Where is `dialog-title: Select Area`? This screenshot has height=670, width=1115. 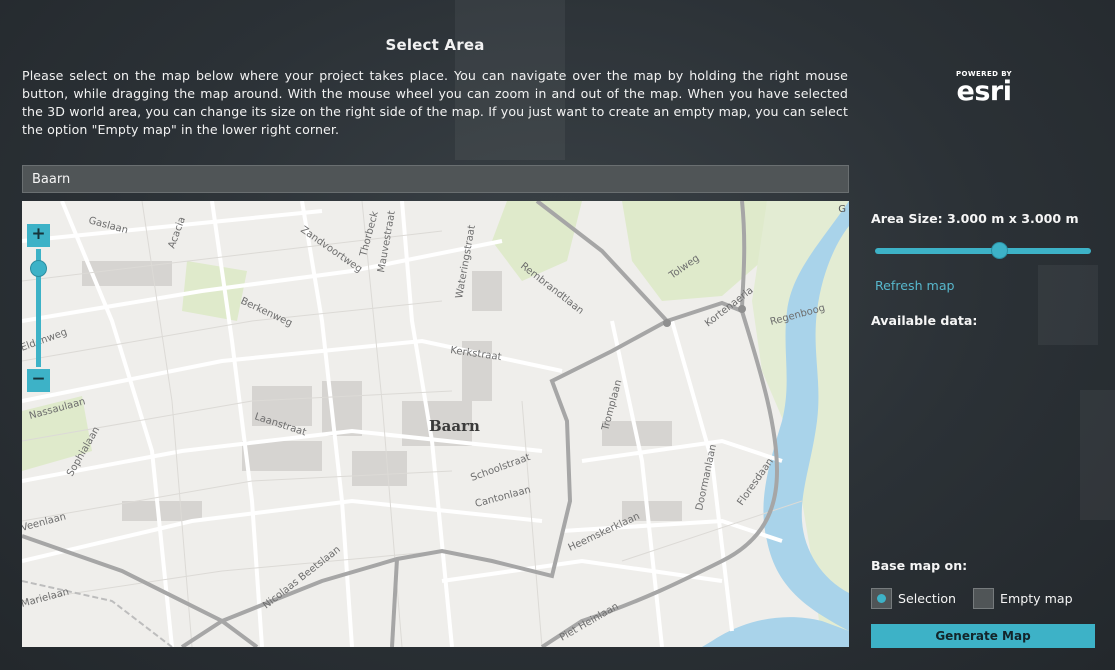
dialog-title: Select Area is located at coordinates (435, 45).